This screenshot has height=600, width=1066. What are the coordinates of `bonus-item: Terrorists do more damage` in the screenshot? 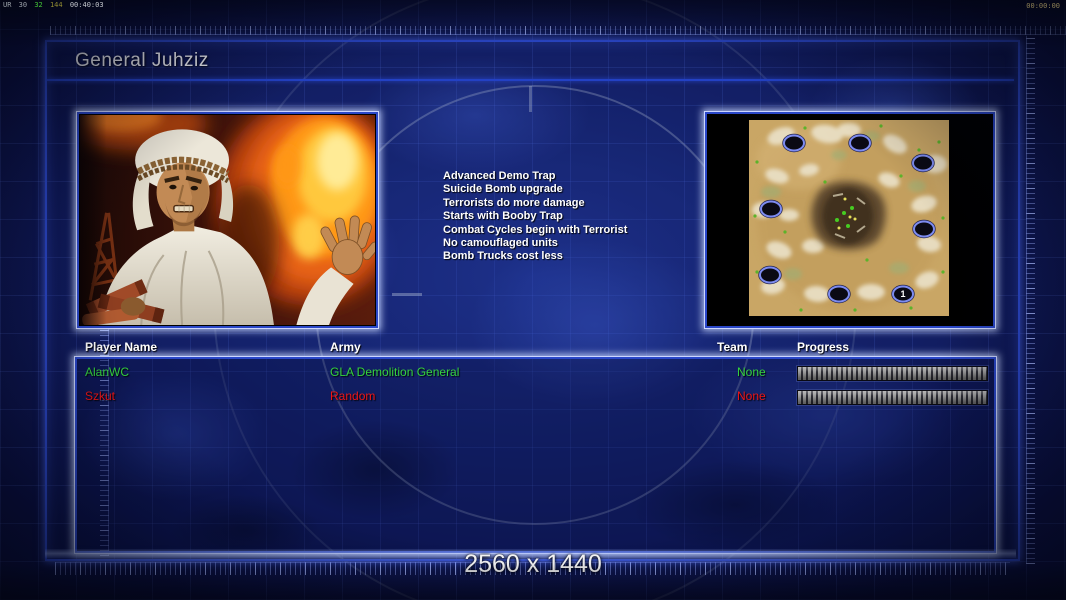 It's located at (514, 202).